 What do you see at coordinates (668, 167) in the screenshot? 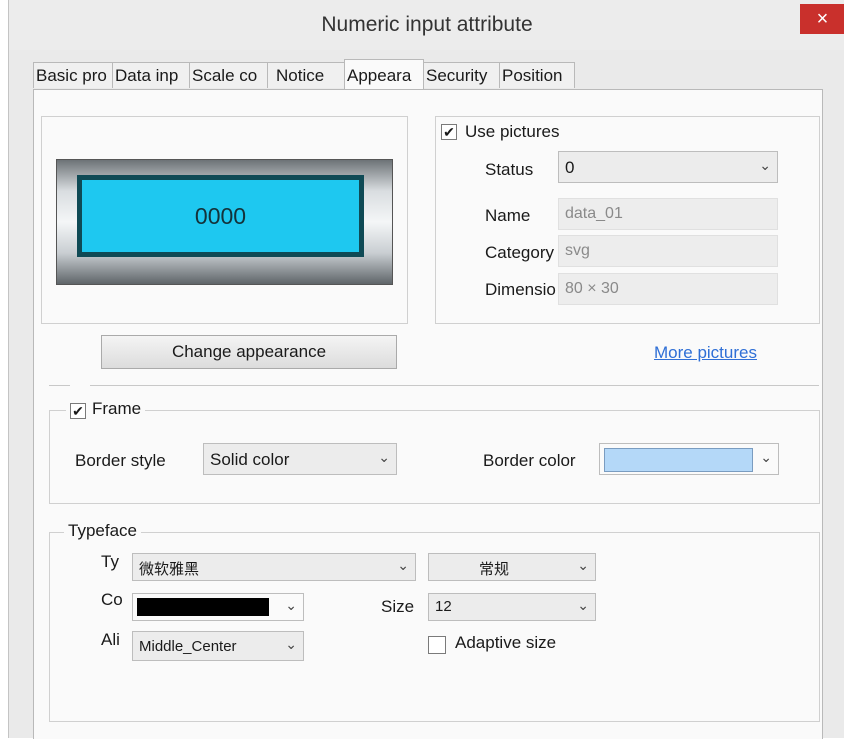
I see `status-select: 0 ⌄` at bounding box center [668, 167].